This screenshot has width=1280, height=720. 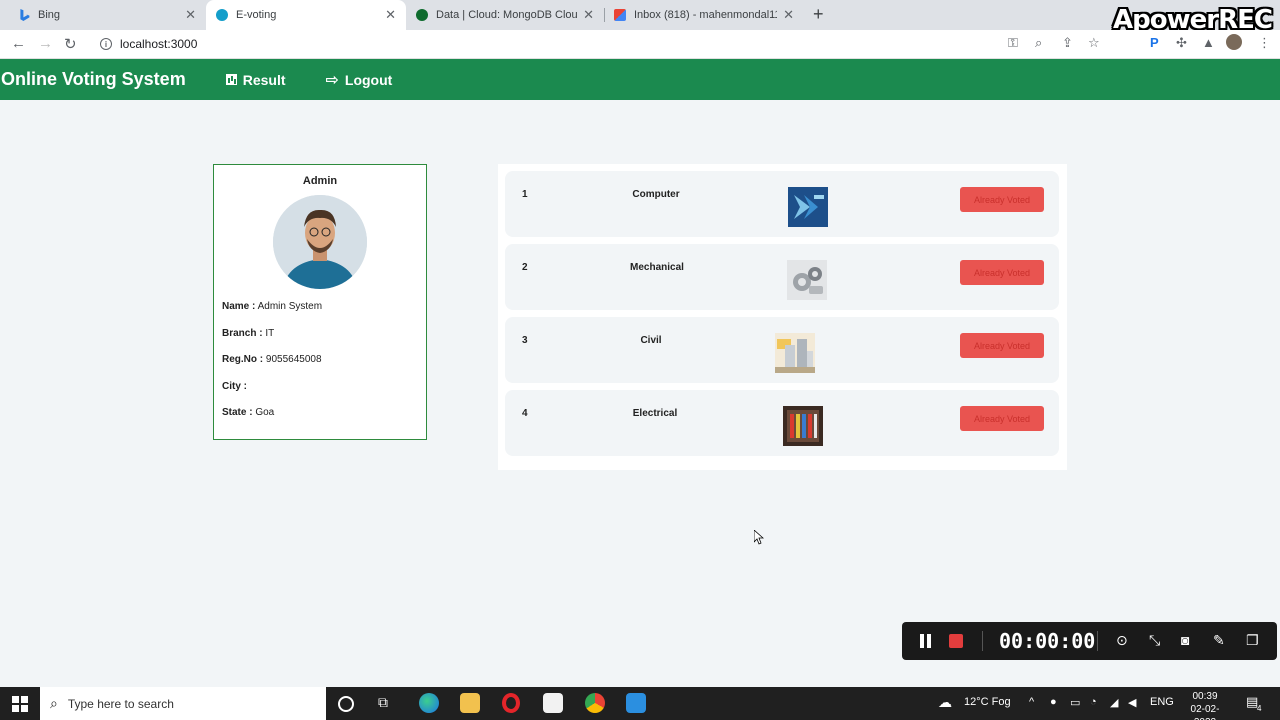 I want to click on result-label: Result, so click(x=264, y=79).